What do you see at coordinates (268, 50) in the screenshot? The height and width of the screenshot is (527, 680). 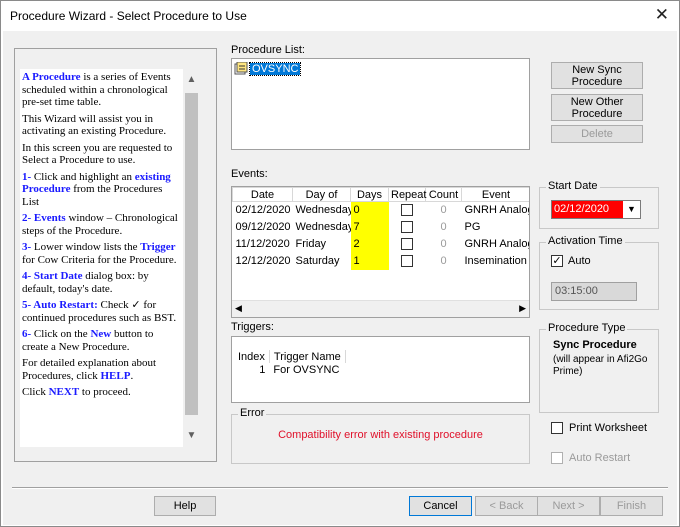 I see `procedure-list-label: Procedure List:` at bounding box center [268, 50].